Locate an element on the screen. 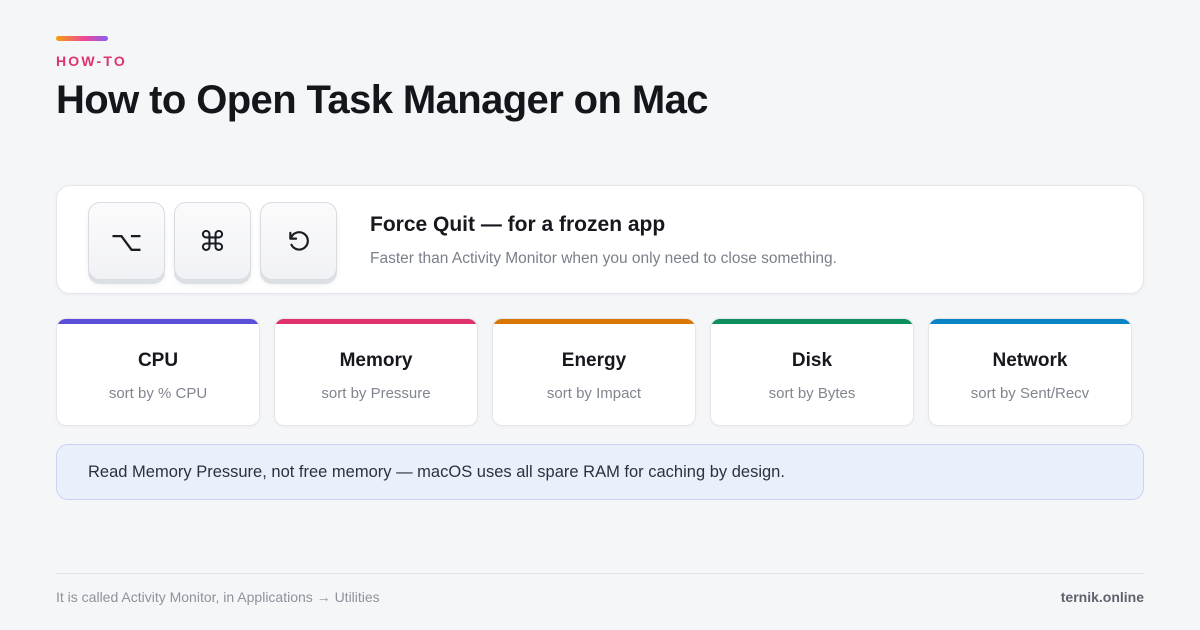 The image size is (1200, 630). accent-bar is located at coordinates (82, 38).